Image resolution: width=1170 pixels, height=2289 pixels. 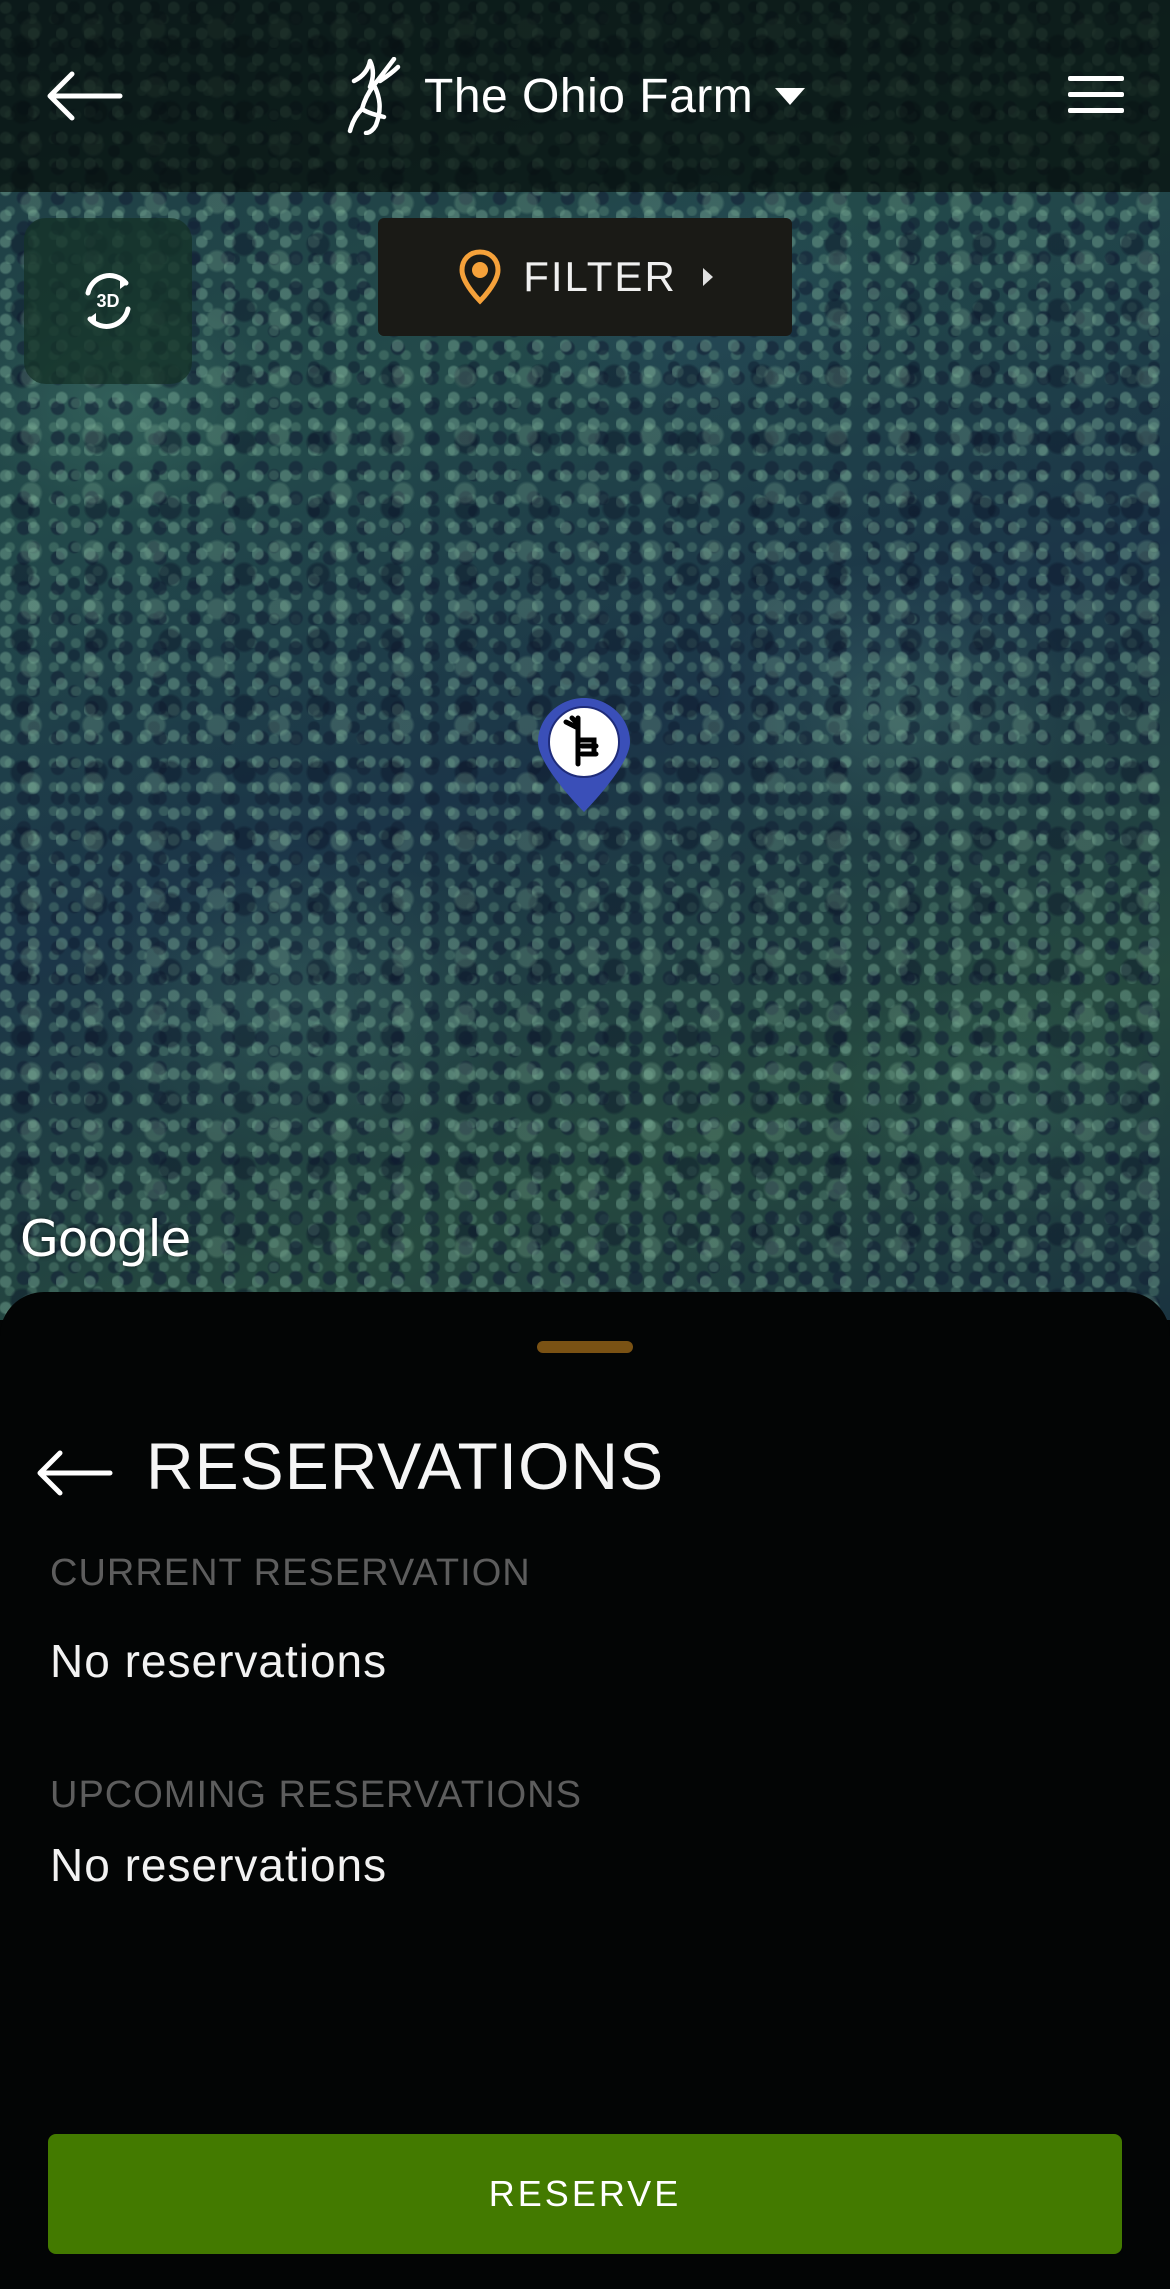 I want to click on top-header: The Ohio Farm, so click(x=585, y=96).